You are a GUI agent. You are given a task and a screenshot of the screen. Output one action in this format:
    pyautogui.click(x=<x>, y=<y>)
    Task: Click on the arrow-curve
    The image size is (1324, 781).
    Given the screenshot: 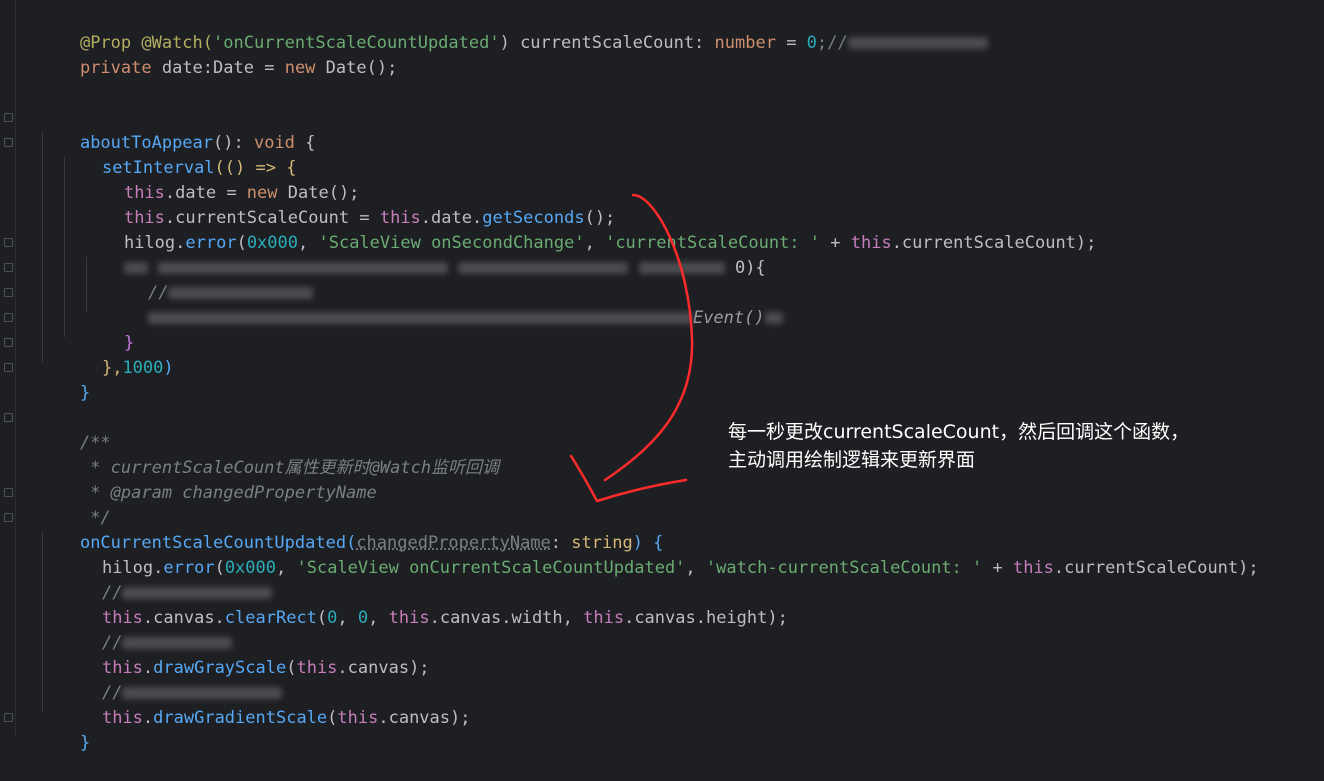 What is the action you would take?
    pyautogui.click(x=648, y=337)
    